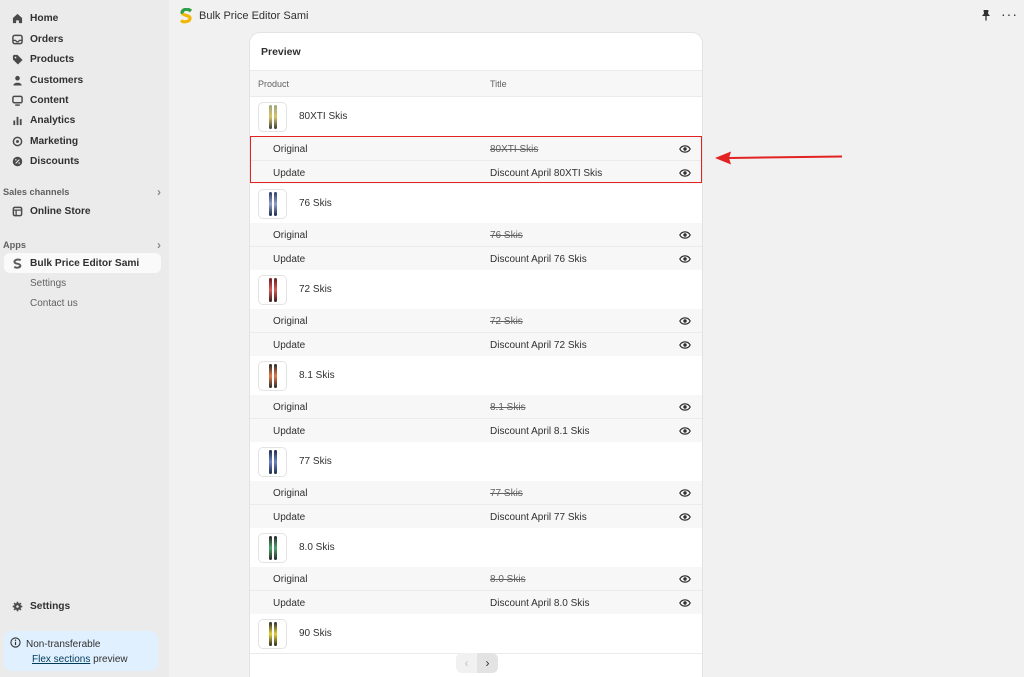 The width and height of the screenshot is (1024, 677). Describe the element at coordinates (1009, 14) in the screenshot. I see `more-actions-button: ···` at that location.